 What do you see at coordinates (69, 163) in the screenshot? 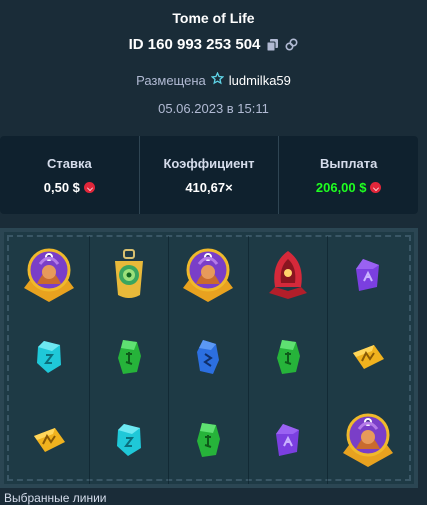
I see `bet-label: Ставка` at bounding box center [69, 163].